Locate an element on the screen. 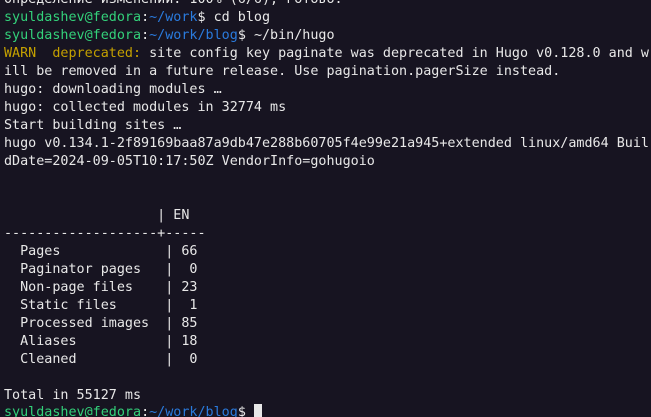  prompt-line-current: syuldashev@fedora:~/work/blog$ is located at coordinates (133, 410).